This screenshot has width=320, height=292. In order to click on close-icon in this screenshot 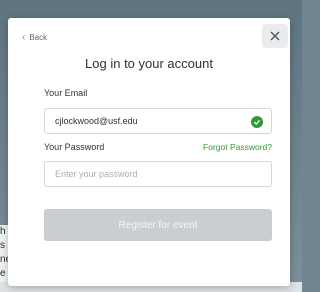, I will do `click(275, 36)`.